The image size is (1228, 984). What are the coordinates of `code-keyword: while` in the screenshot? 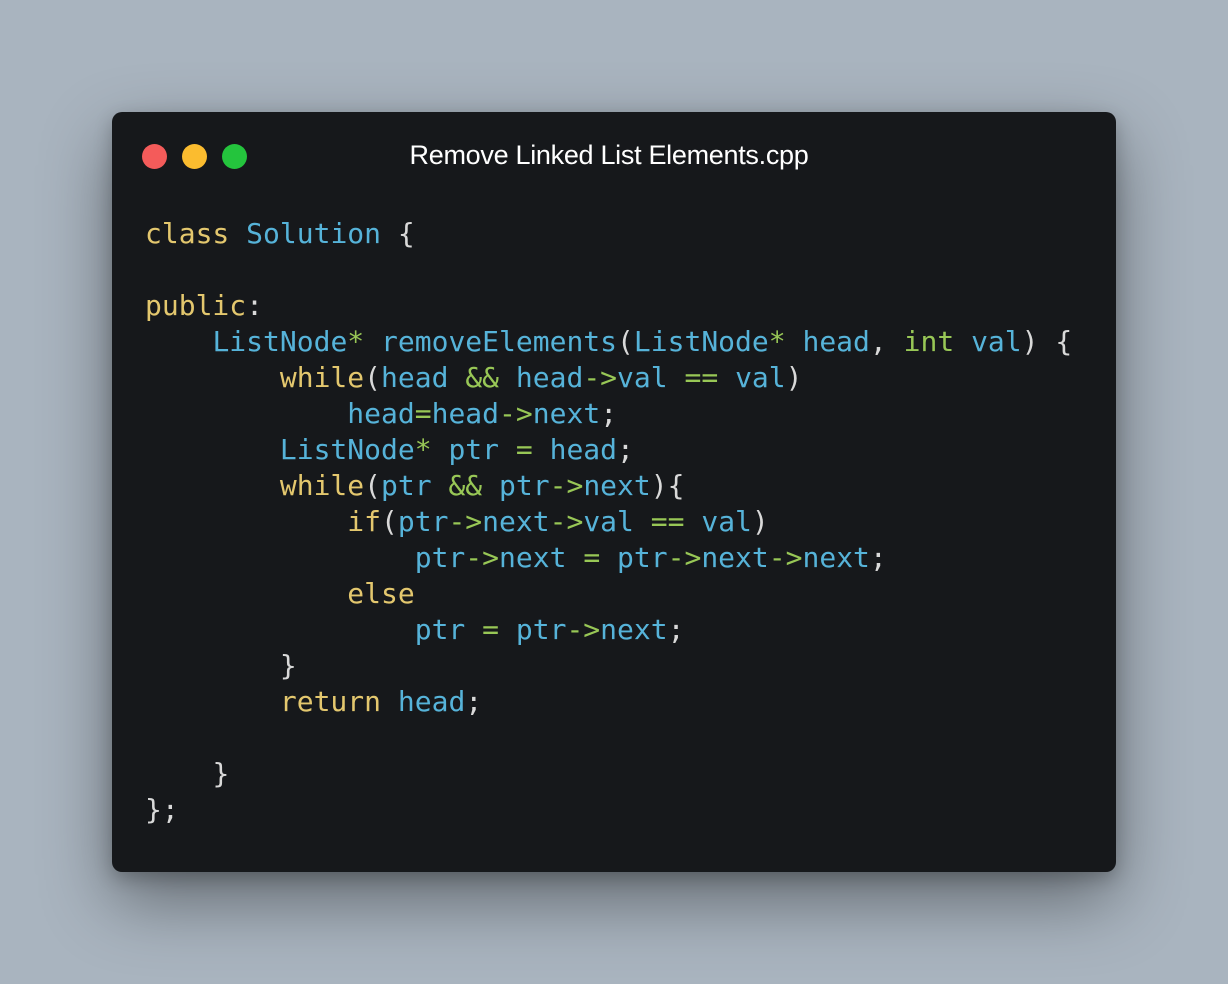 It's located at (322, 485).